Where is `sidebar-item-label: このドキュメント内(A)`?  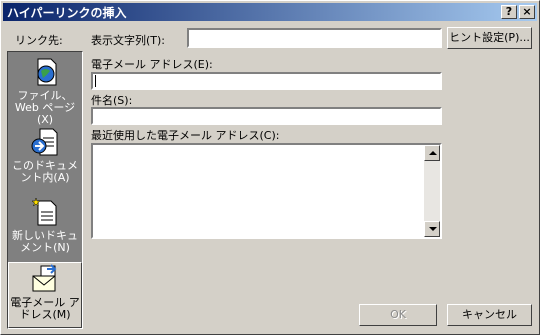 sidebar-item-label: このドキュメント内(A) is located at coordinates (45, 171).